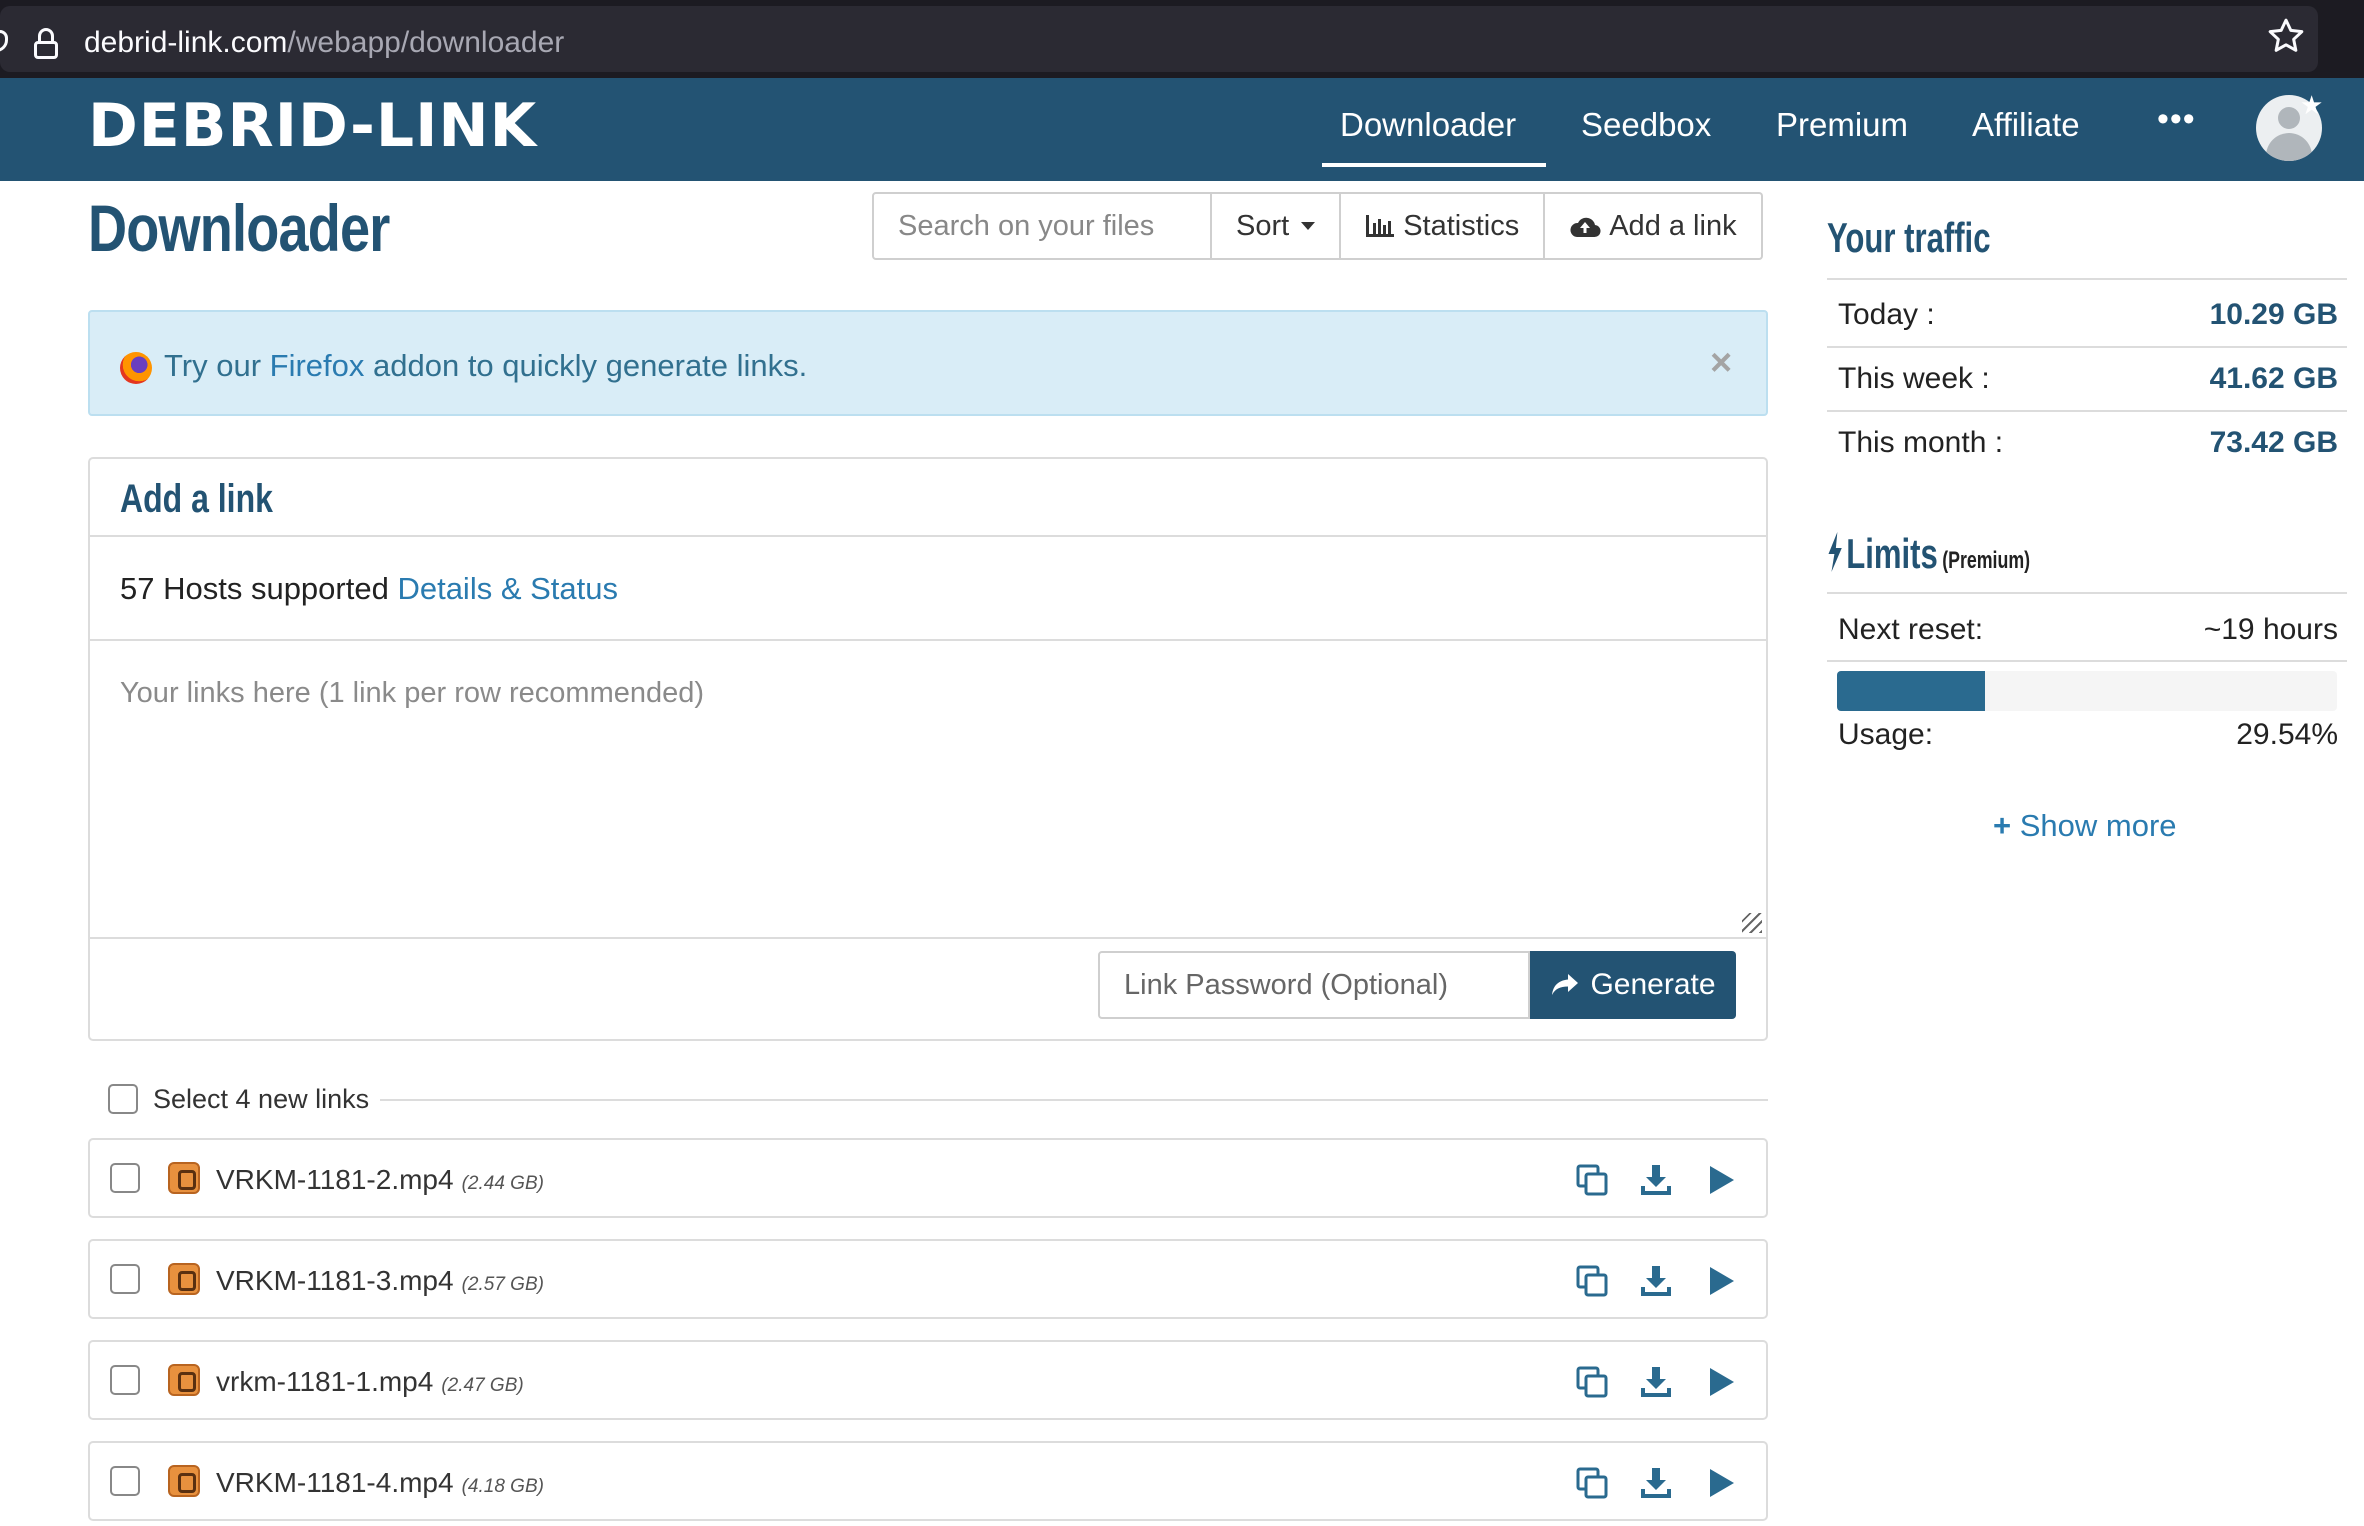 The width and height of the screenshot is (2364, 1526). I want to click on file-row: VRKM-1181-4.mp4 (4.18 GB), so click(928, 1481).